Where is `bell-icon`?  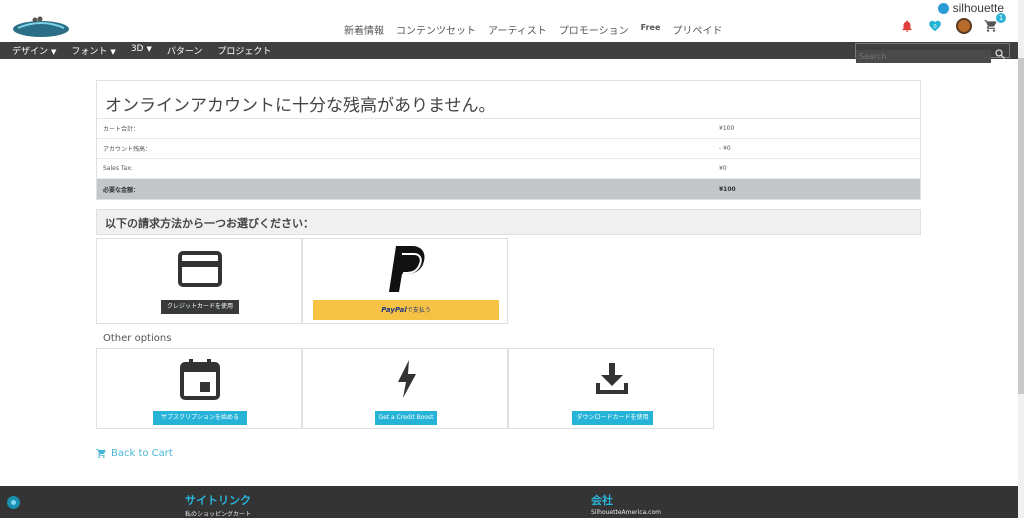 bell-icon is located at coordinates (908, 26).